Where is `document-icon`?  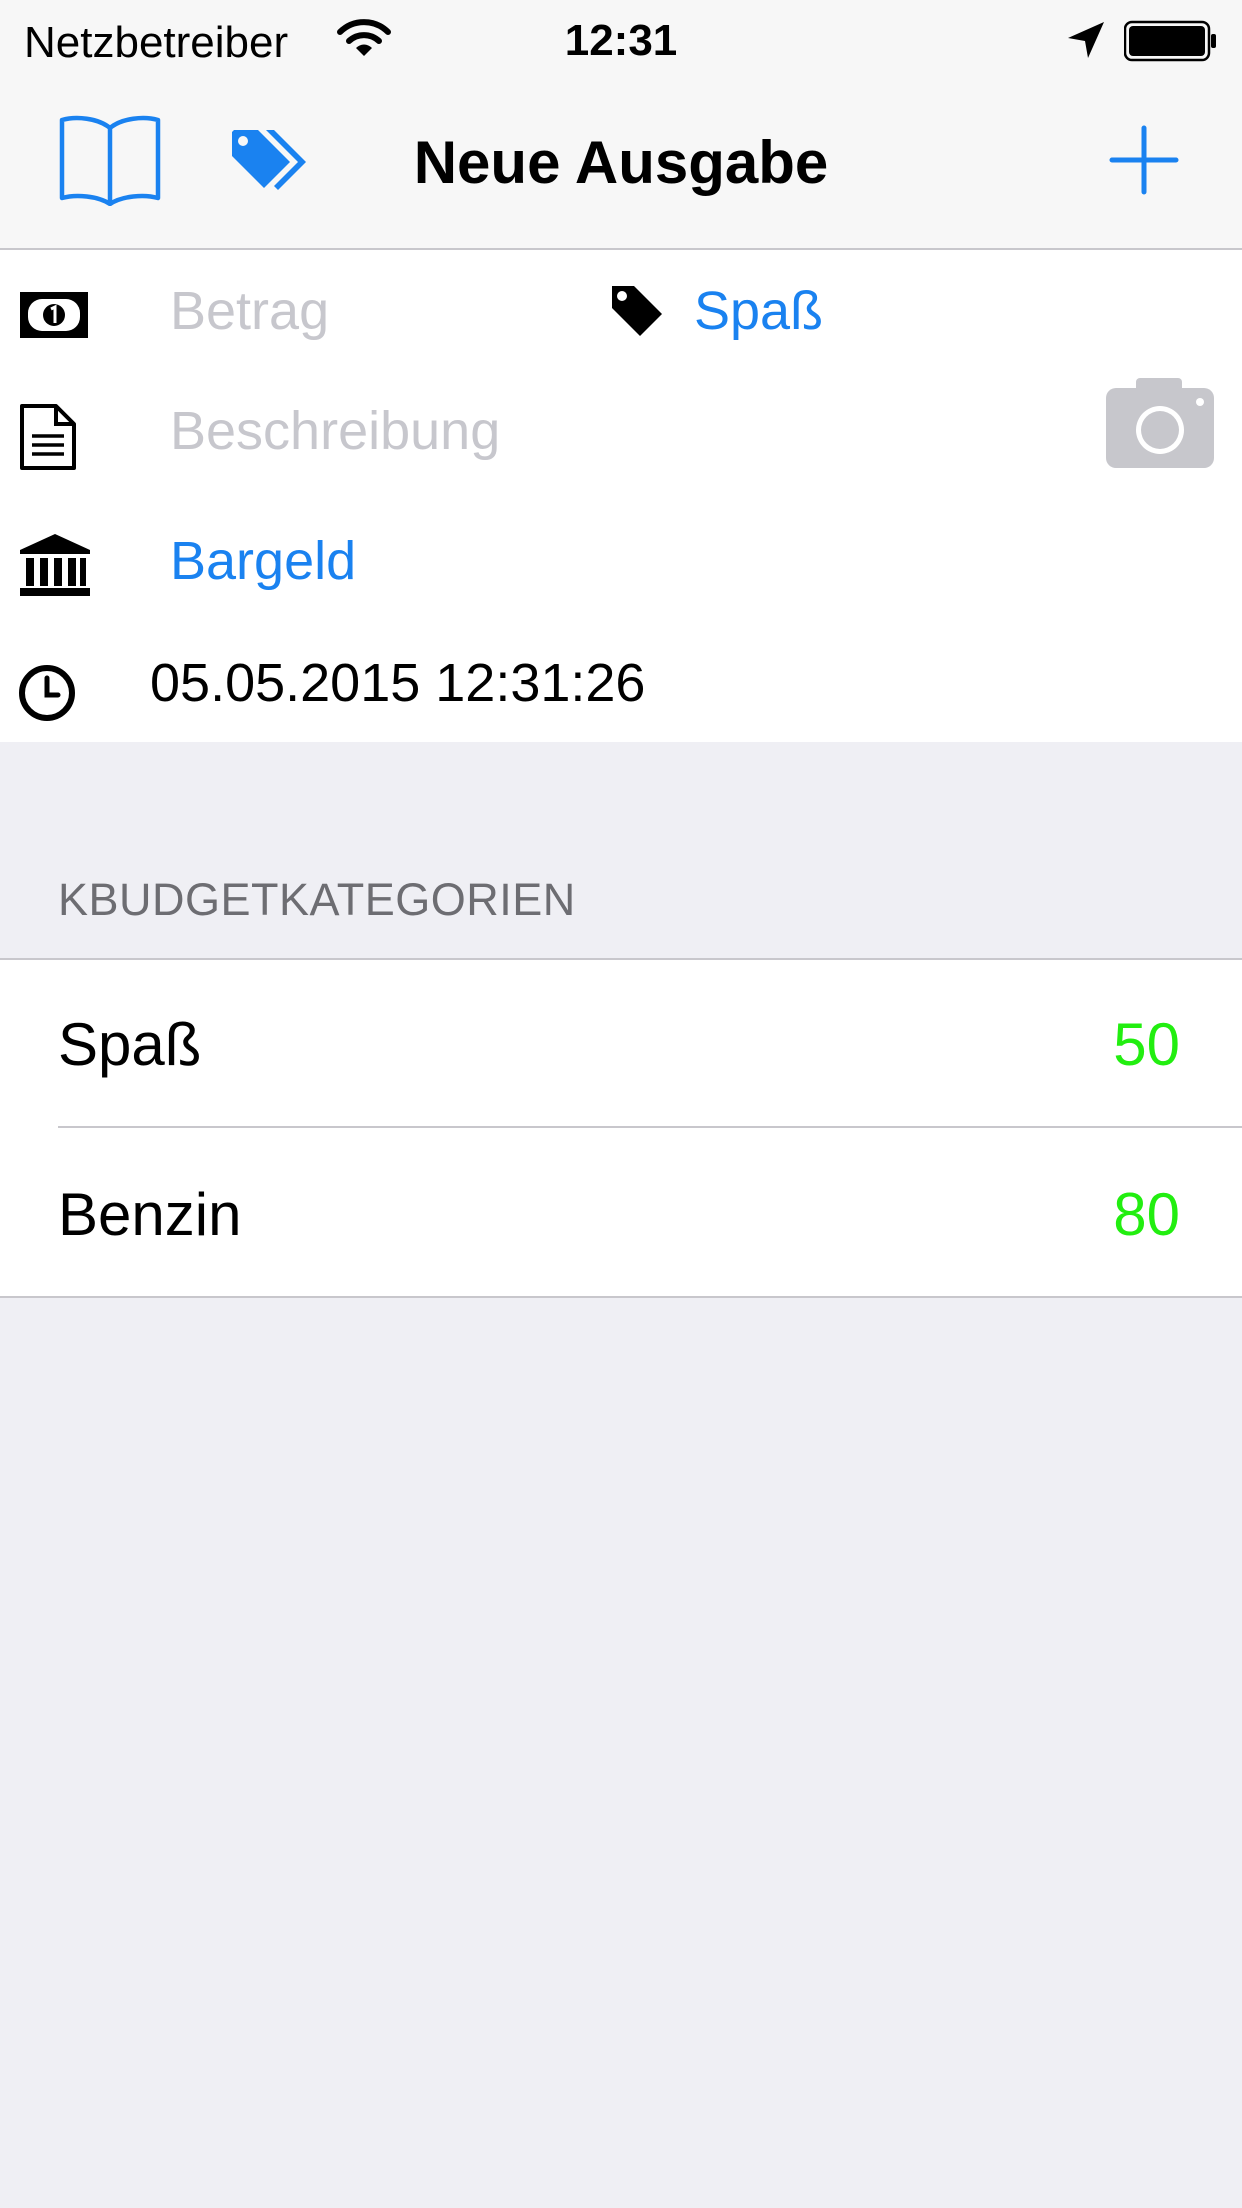
document-icon is located at coordinates (48, 437).